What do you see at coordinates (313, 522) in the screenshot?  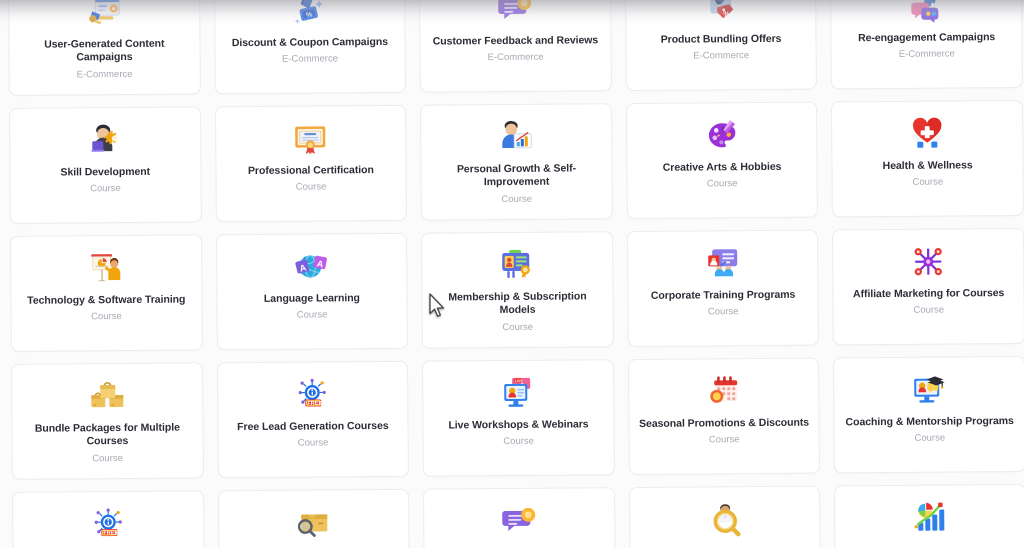 I see `box-search-icon` at bounding box center [313, 522].